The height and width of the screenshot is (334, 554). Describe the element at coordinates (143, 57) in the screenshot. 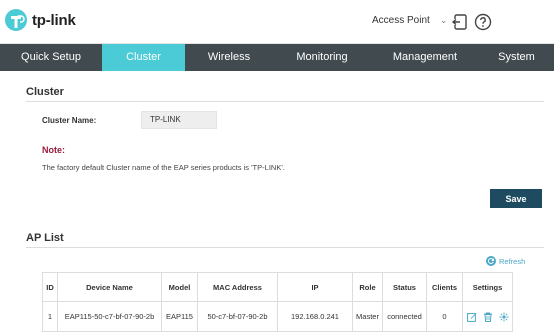

I see `tab-cluster: Cluster` at that location.